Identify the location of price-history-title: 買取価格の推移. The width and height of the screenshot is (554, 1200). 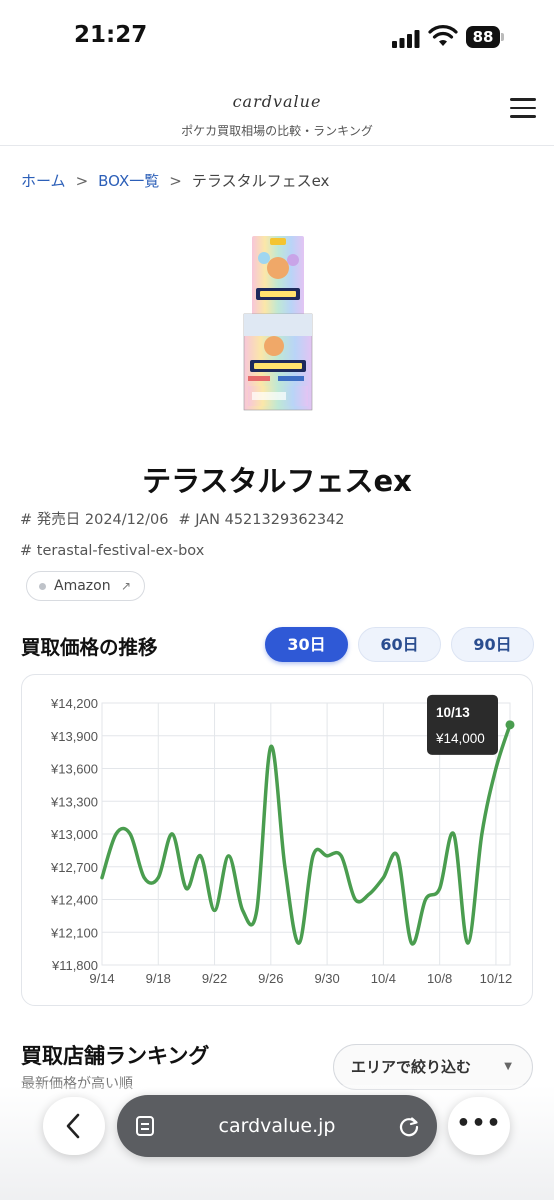
(89, 647).